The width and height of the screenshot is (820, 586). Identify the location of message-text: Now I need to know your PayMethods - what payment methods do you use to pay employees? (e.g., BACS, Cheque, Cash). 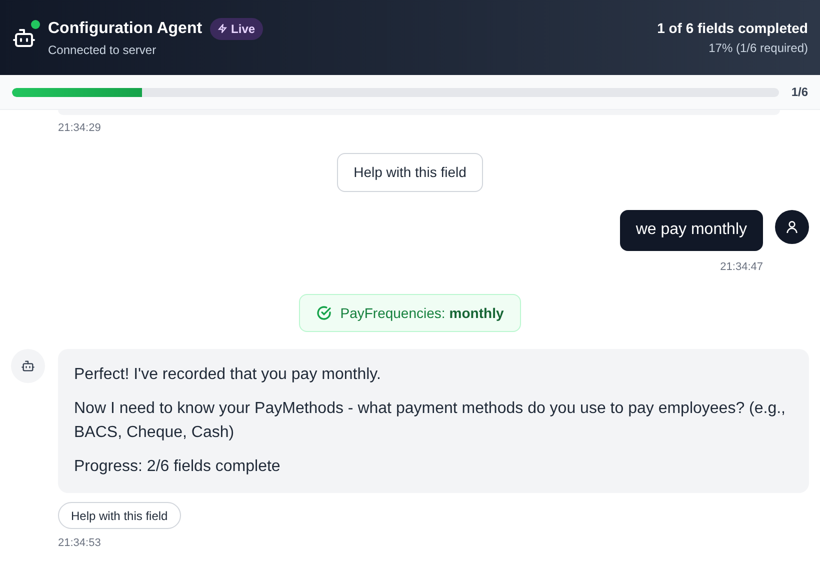
(430, 421).